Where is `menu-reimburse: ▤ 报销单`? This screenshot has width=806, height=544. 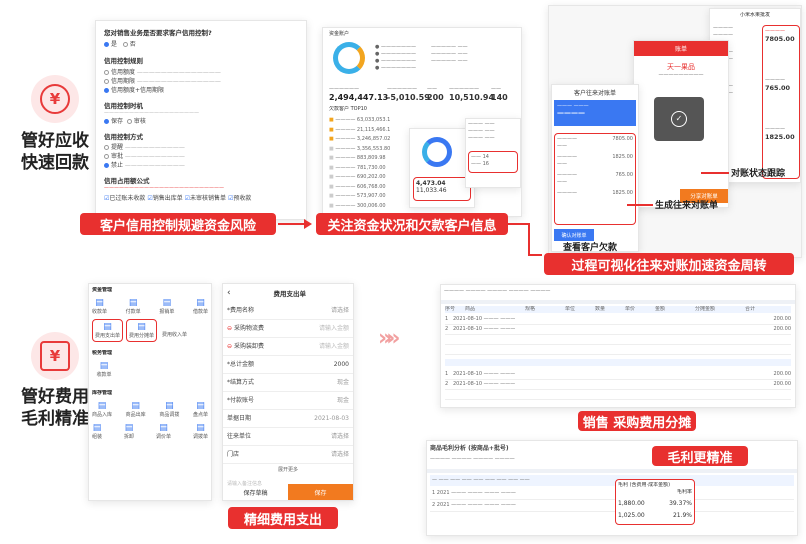 menu-reimburse: ▤ 报销单 is located at coordinates (166, 306).